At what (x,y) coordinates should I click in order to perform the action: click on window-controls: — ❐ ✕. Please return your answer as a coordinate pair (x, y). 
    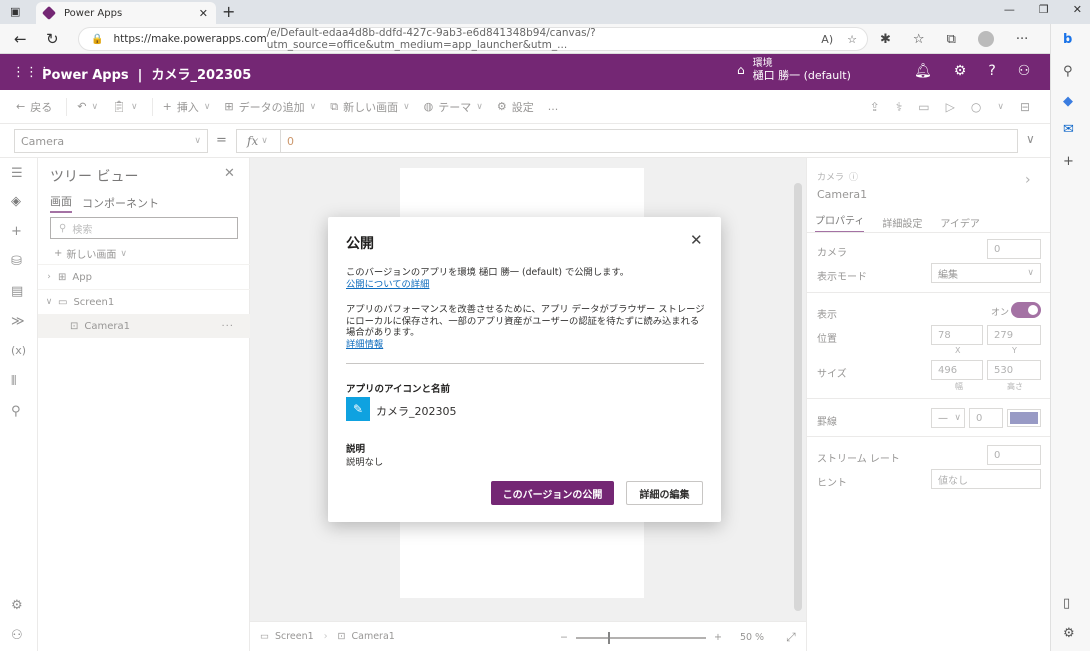
    Looking at the image, I should click on (1043, 9).